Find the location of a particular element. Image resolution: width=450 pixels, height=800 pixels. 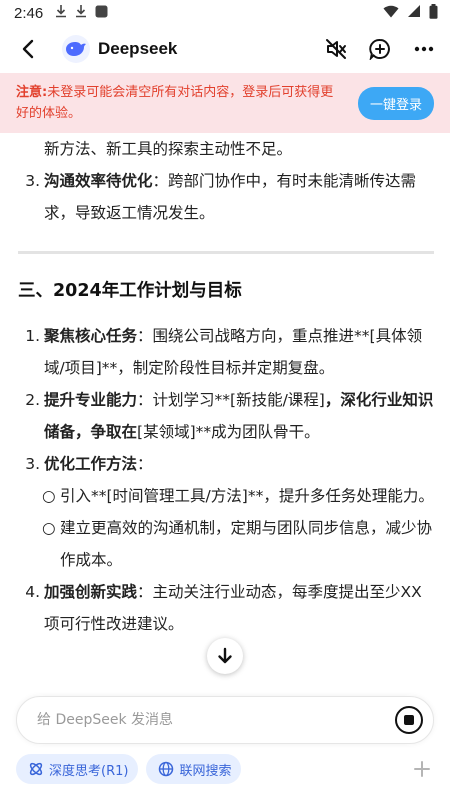

login-notice-banner: 注意:未登录可能会清空所有对话内容，登录后可获得更好的体验。 一键登录 is located at coordinates (225, 103).